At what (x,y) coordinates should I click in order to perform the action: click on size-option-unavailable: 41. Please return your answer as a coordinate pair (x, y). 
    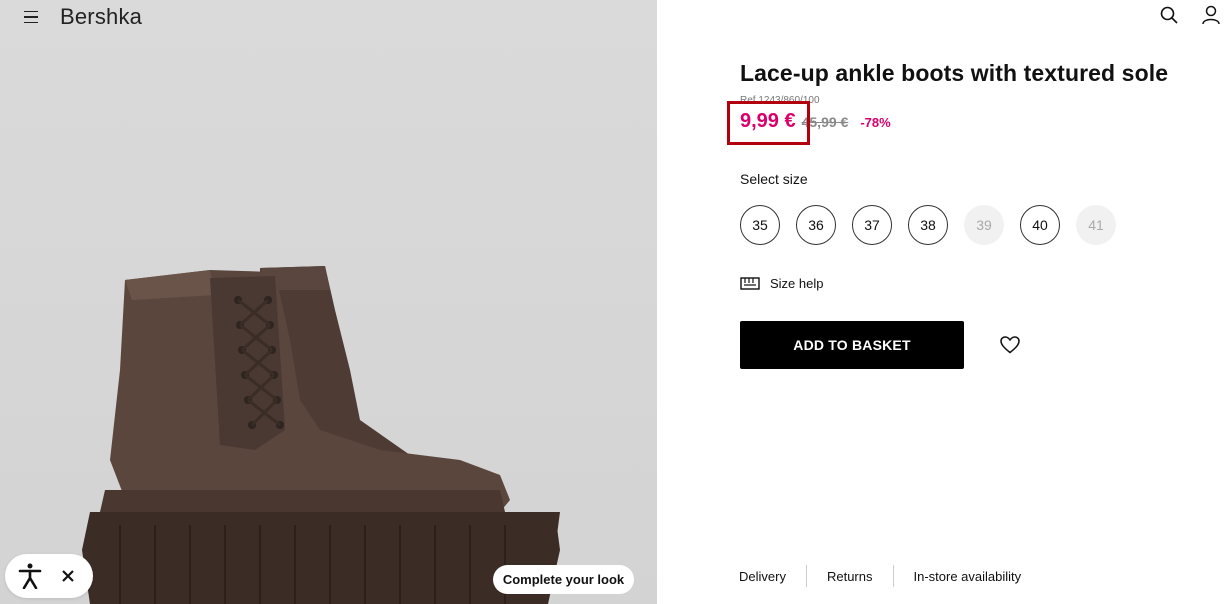
    Looking at the image, I should click on (1096, 225).